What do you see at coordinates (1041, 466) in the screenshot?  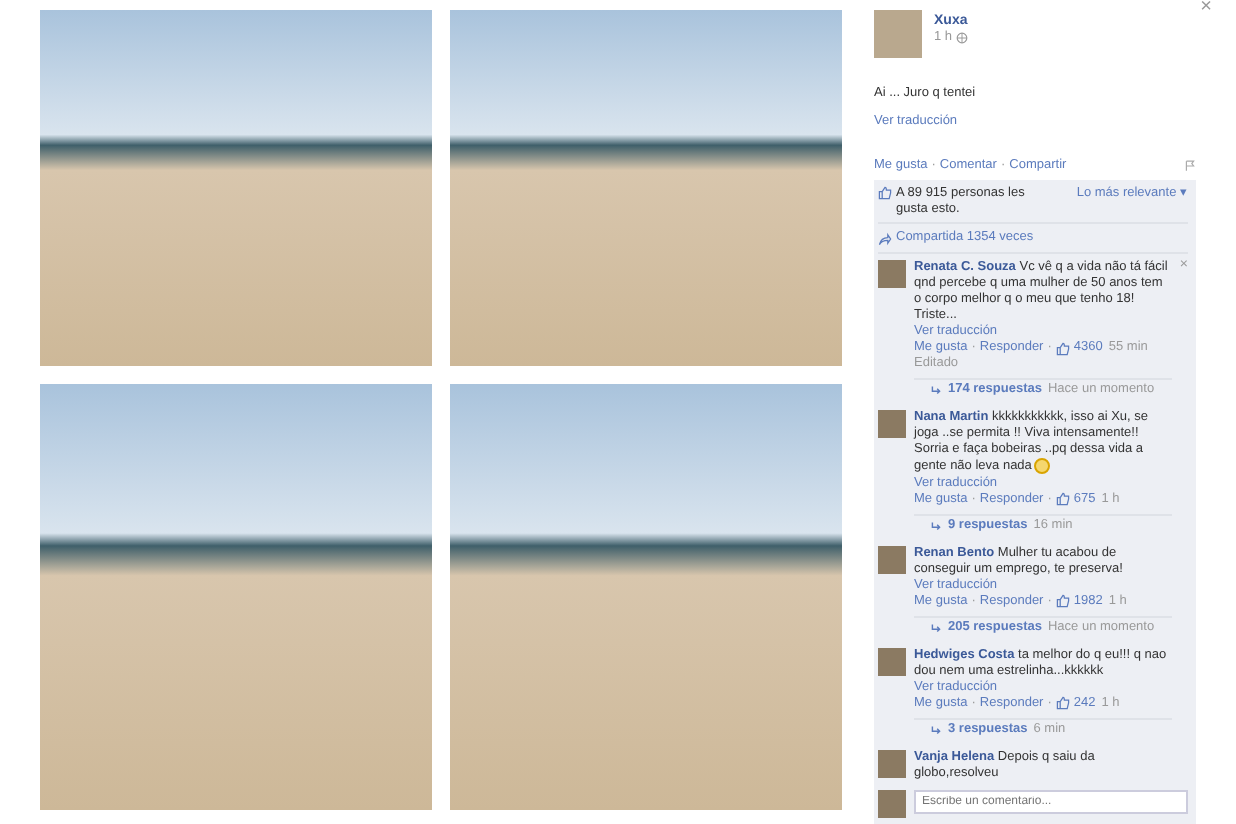 I see `smiley-icon` at bounding box center [1041, 466].